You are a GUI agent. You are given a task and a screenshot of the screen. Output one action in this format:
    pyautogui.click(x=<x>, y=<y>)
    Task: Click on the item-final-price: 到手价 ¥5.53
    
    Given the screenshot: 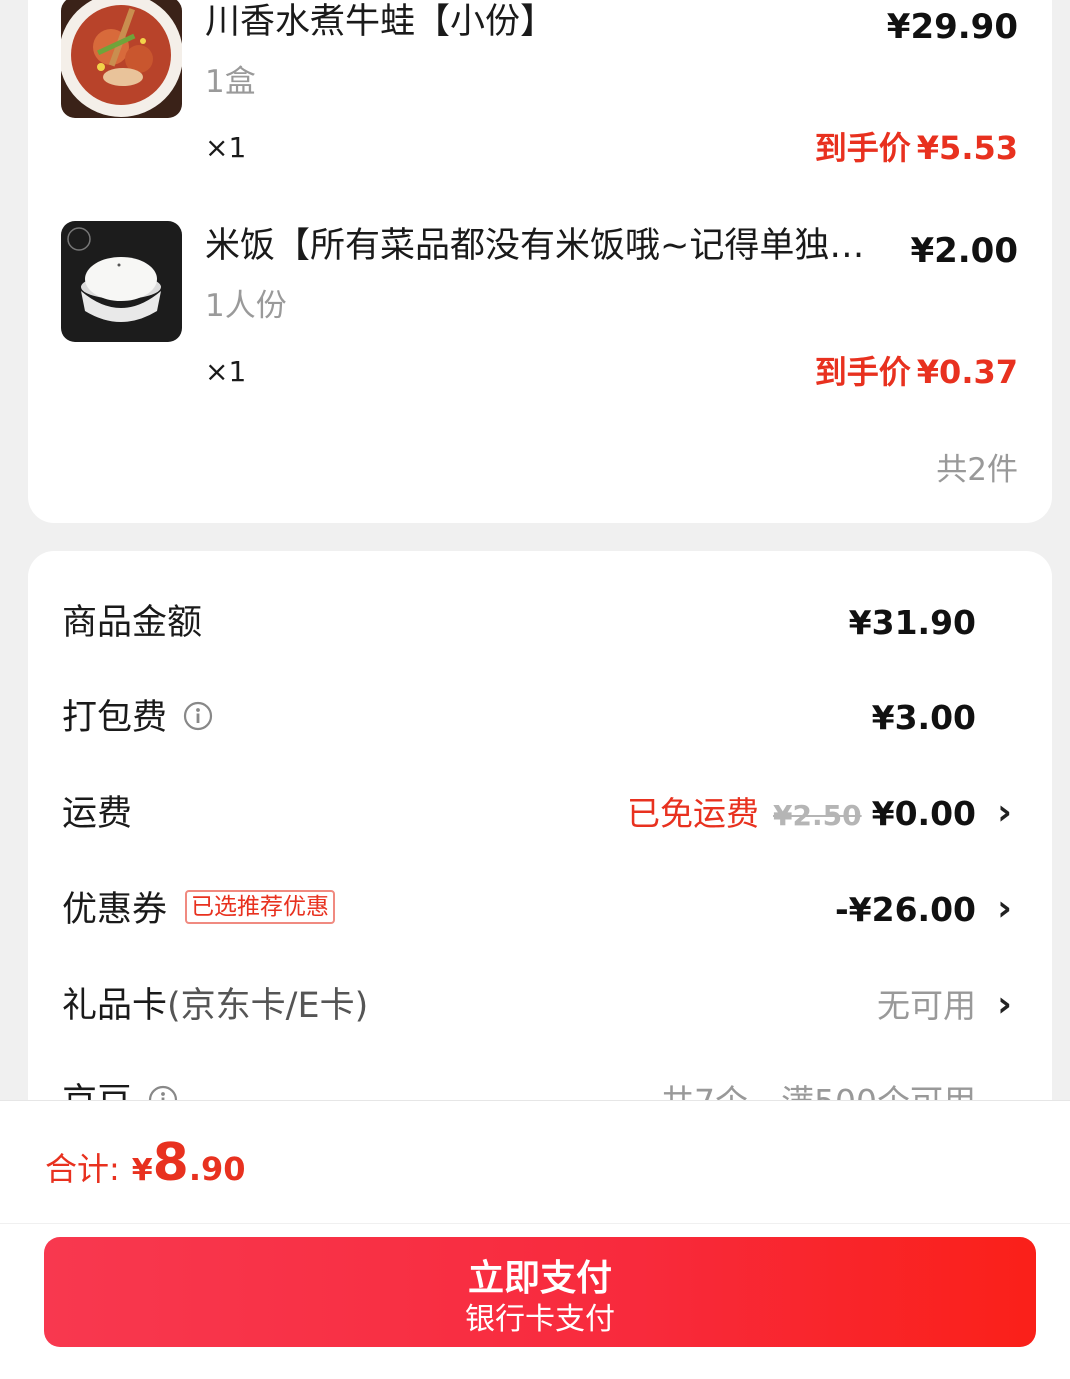 What is the action you would take?
    pyautogui.click(x=916, y=148)
    